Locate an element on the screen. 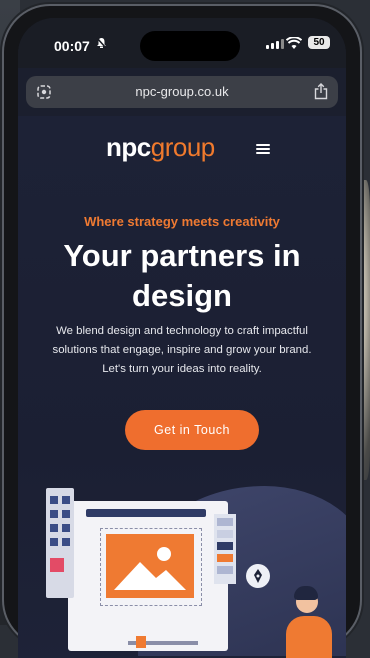 This screenshot has width=370, height=658. illustration-person is located at coordinates (309, 637).